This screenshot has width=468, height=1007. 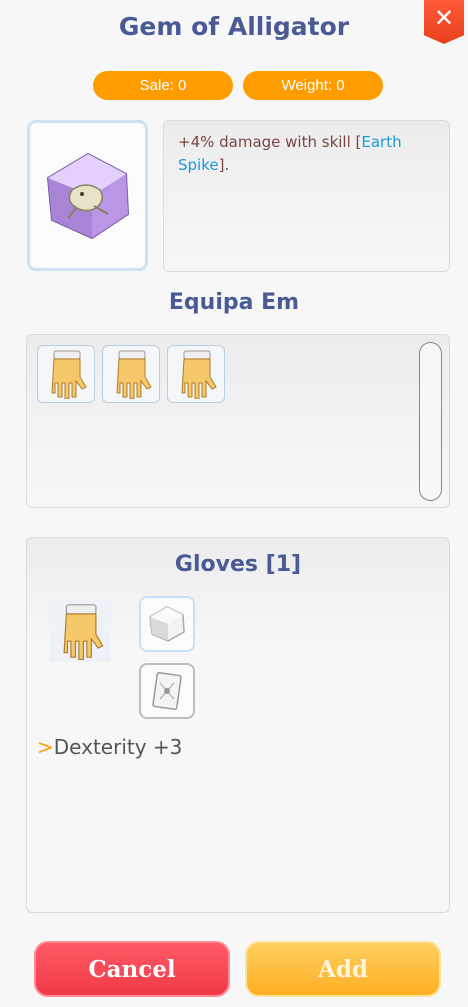 What do you see at coordinates (163, 85) in the screenshot?
I see `sale-badge: Sale: 0` at bounding box center [163, 85].